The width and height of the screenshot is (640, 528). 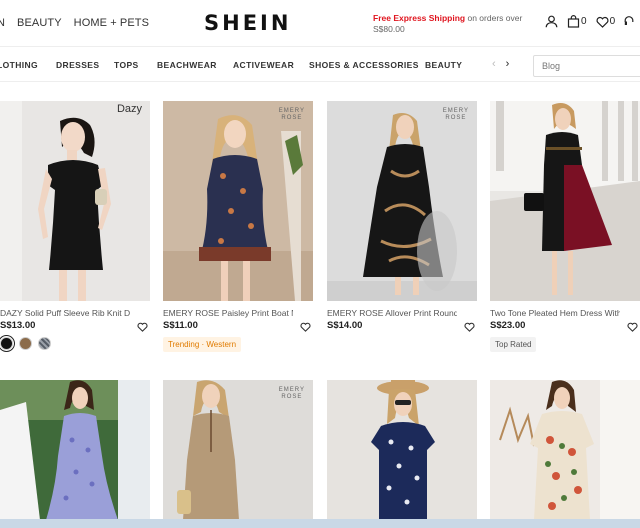 I want to click on cart-button: 0, so click(x=577, y=21).